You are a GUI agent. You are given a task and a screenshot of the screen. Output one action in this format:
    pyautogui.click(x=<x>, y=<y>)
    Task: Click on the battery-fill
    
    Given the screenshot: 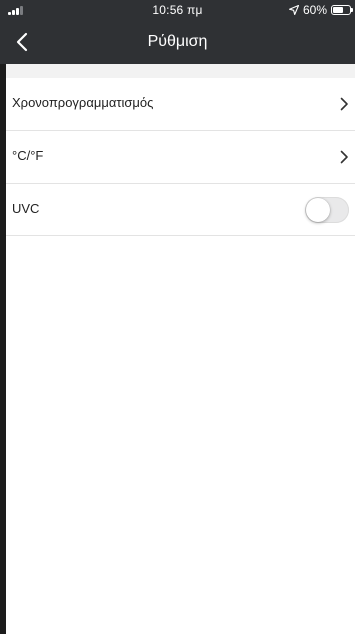 What is the action you would take?
    pyautogui.click(x=338, y=10)
    